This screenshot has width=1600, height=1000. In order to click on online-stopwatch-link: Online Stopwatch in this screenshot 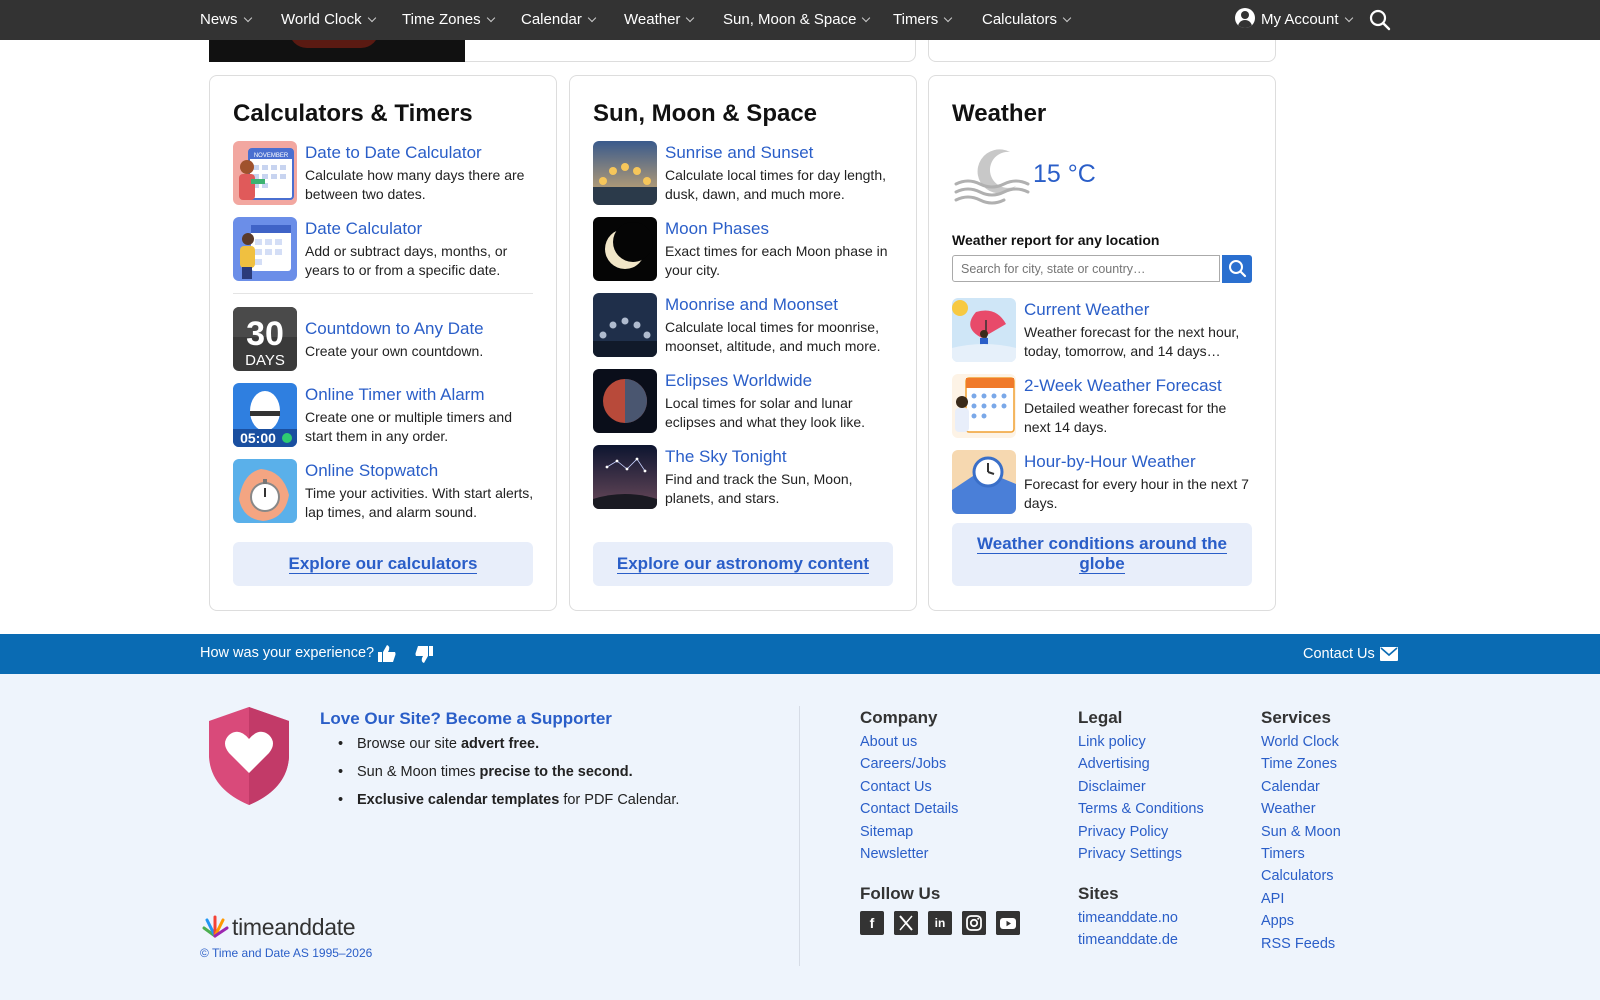, I will do `click(371, 471)`.